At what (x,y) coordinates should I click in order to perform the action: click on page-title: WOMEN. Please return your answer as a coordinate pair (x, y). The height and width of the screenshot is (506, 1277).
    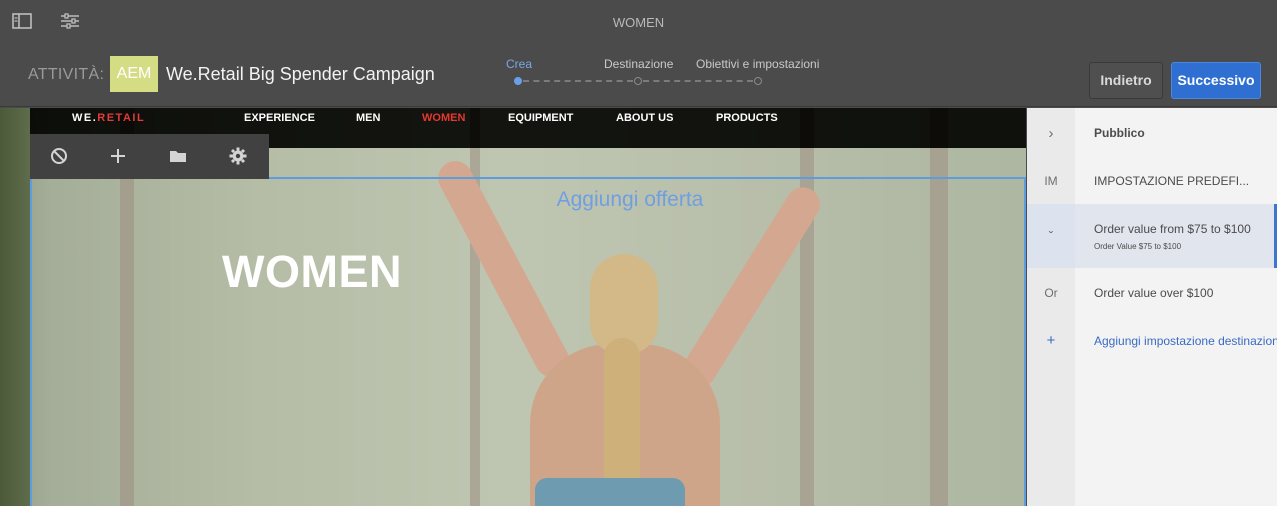
    Looking at the image, I should click on (638, 22).